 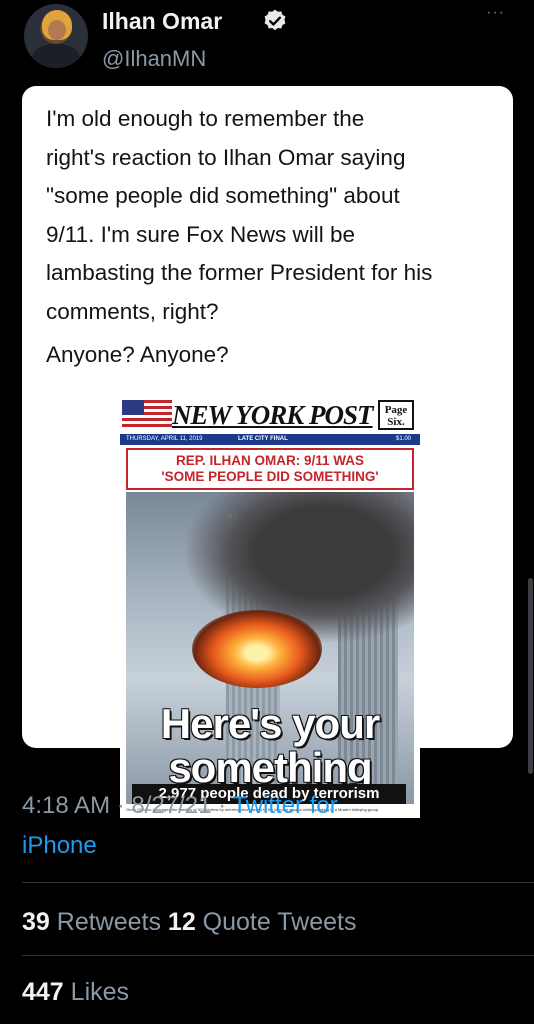 I want to click on likes-count: 447, so click(x=43, y=992).